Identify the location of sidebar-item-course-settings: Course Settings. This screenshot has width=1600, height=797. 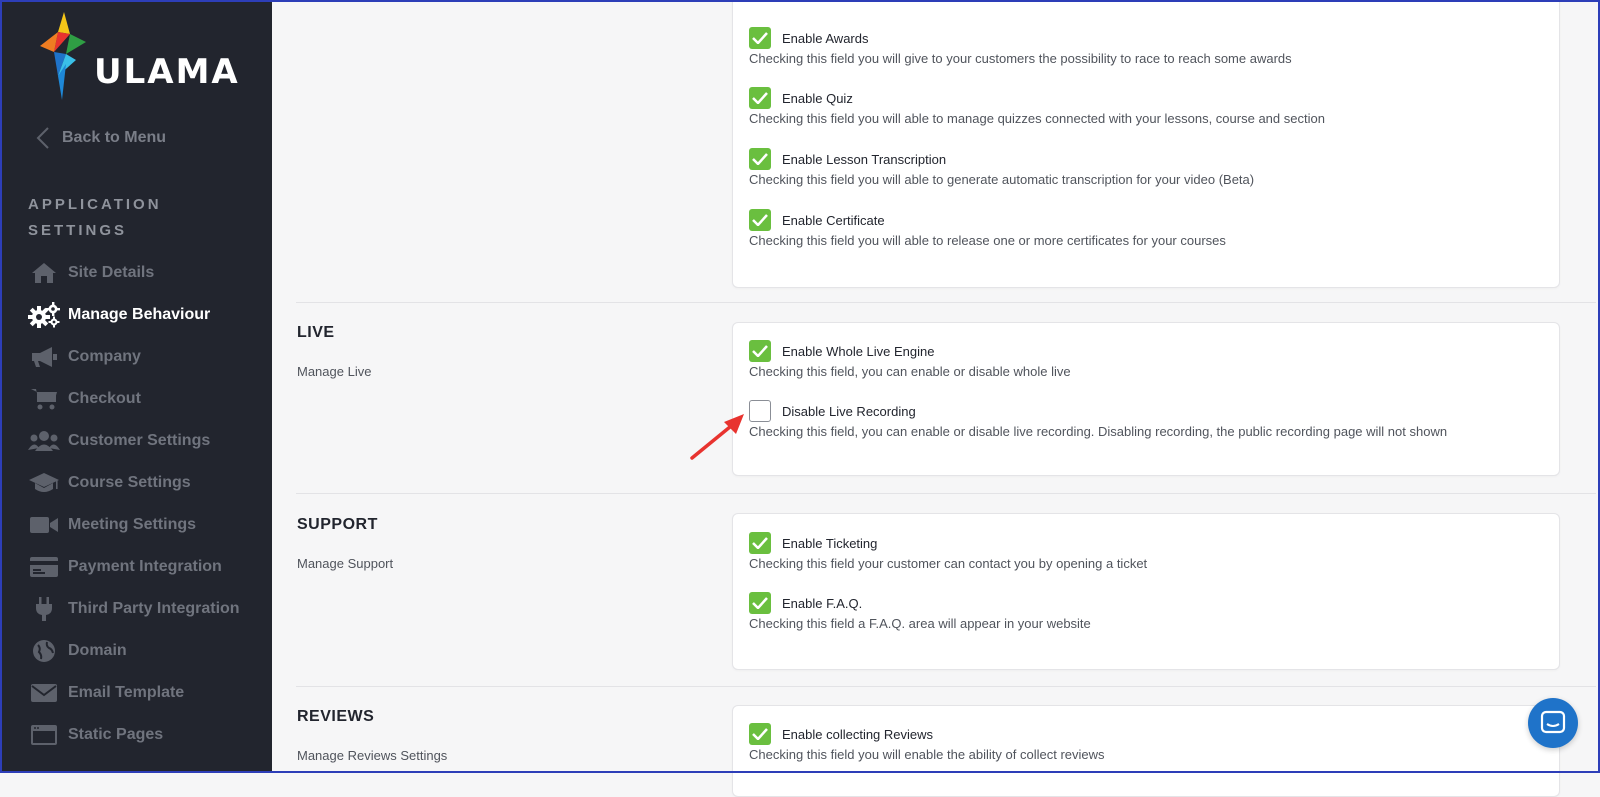
(134, 483).